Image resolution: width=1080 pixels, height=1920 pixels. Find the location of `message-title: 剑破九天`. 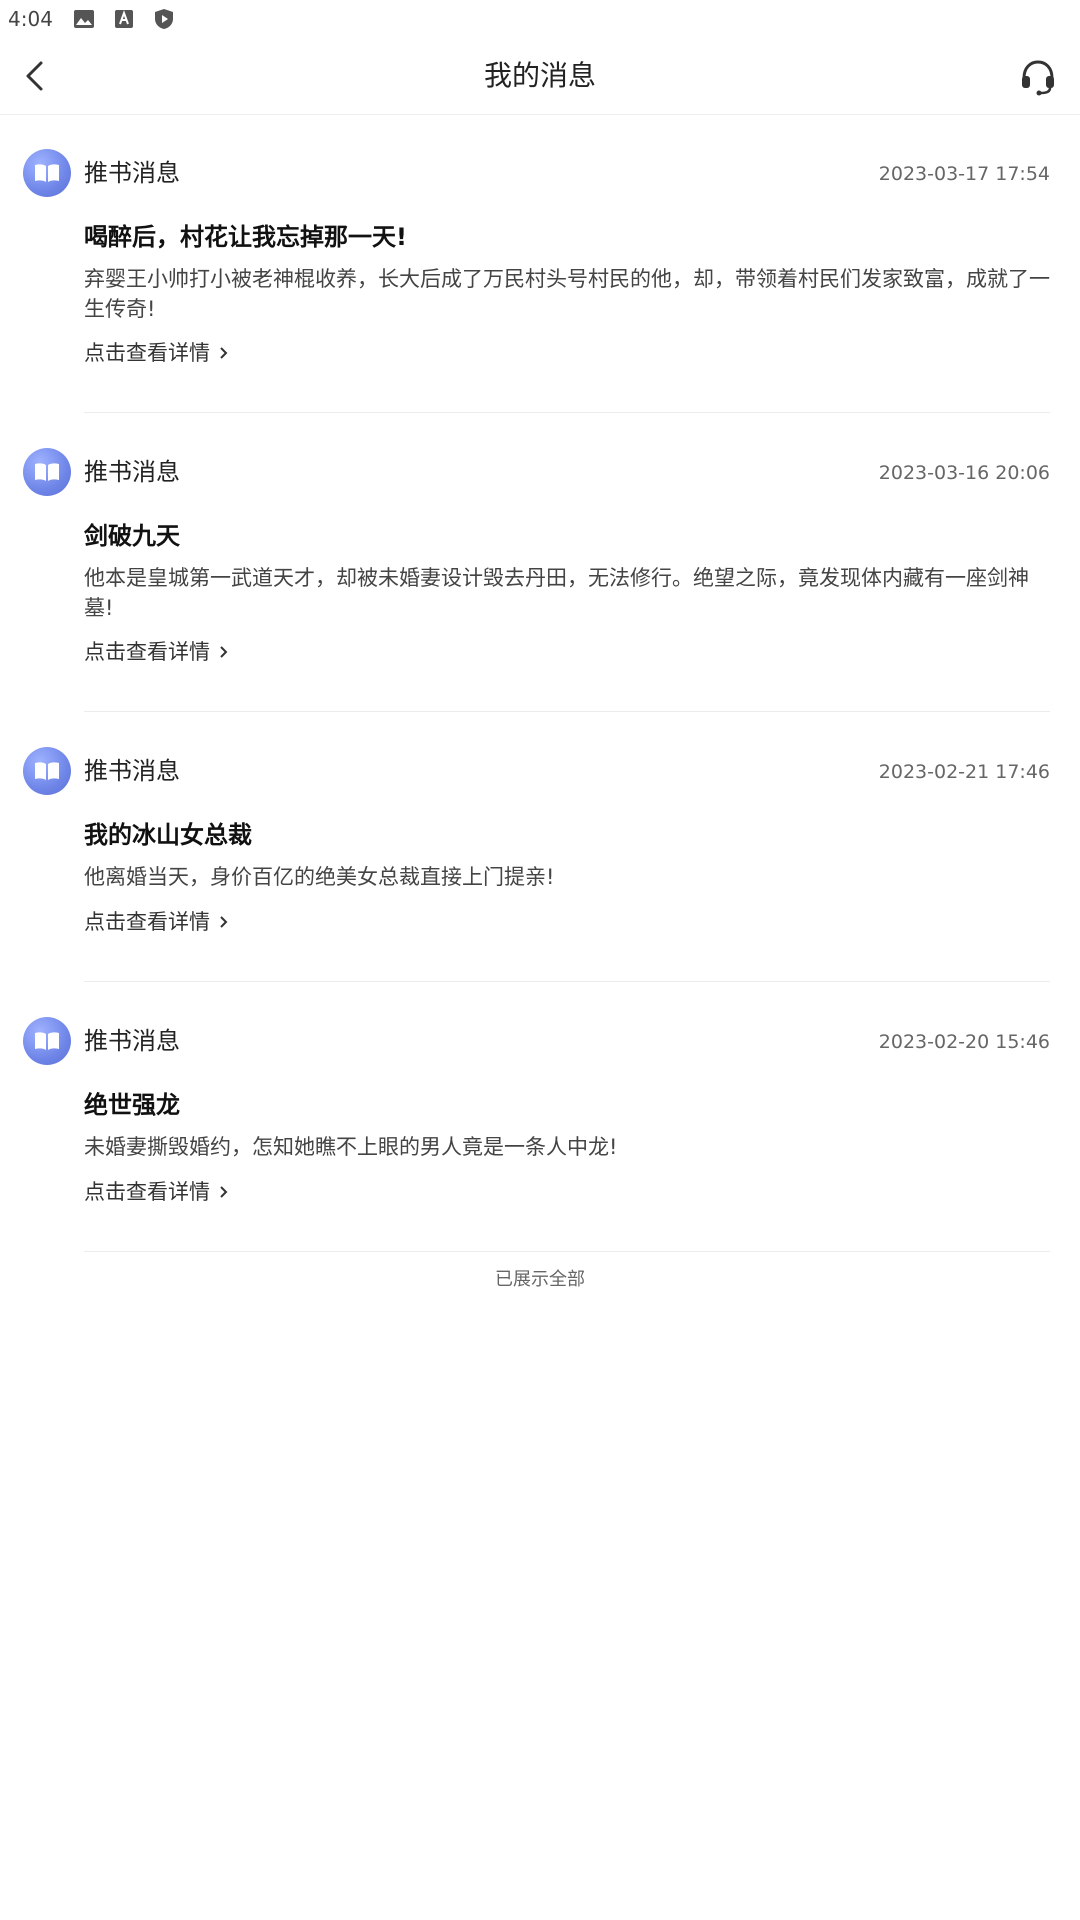

message-title: 剑破九天 is located at coordinates (132, 536).